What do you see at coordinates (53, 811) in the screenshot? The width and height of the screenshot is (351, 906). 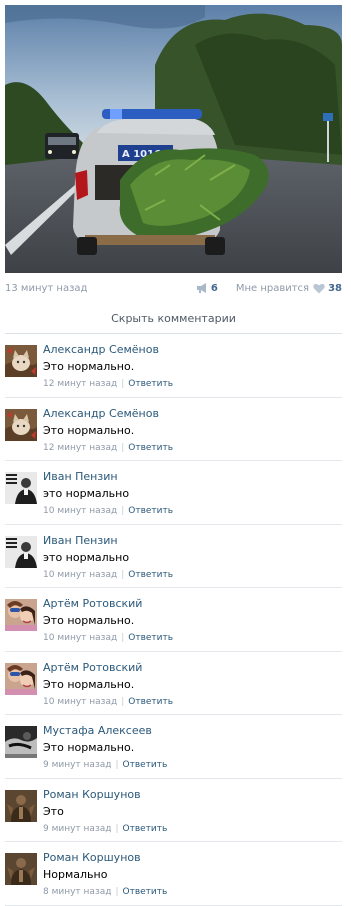 I see `comment-text: Это` at bounding box center [53, 811].